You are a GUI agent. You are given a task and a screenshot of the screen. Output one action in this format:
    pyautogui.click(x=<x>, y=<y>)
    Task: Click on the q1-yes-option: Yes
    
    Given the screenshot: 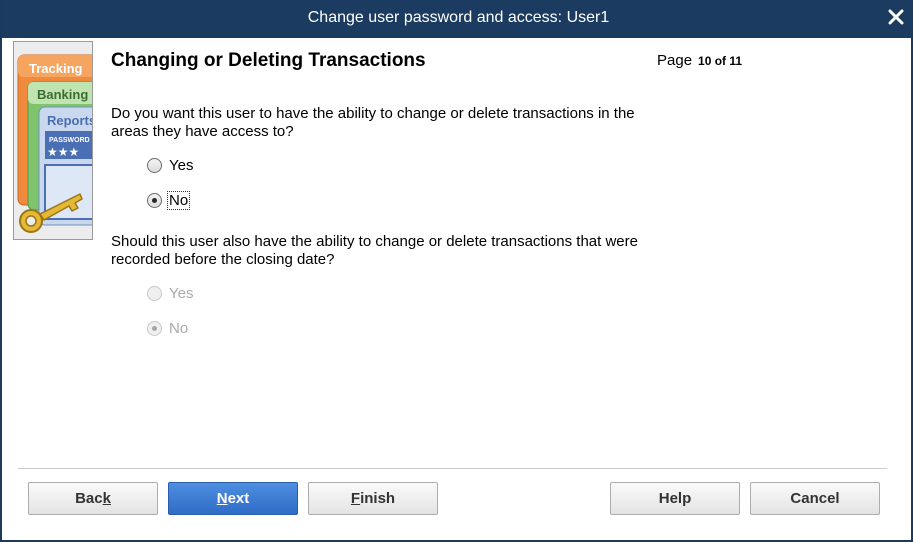 What is the action you would take?
    pyautogui.click(x=170, y=165)
    